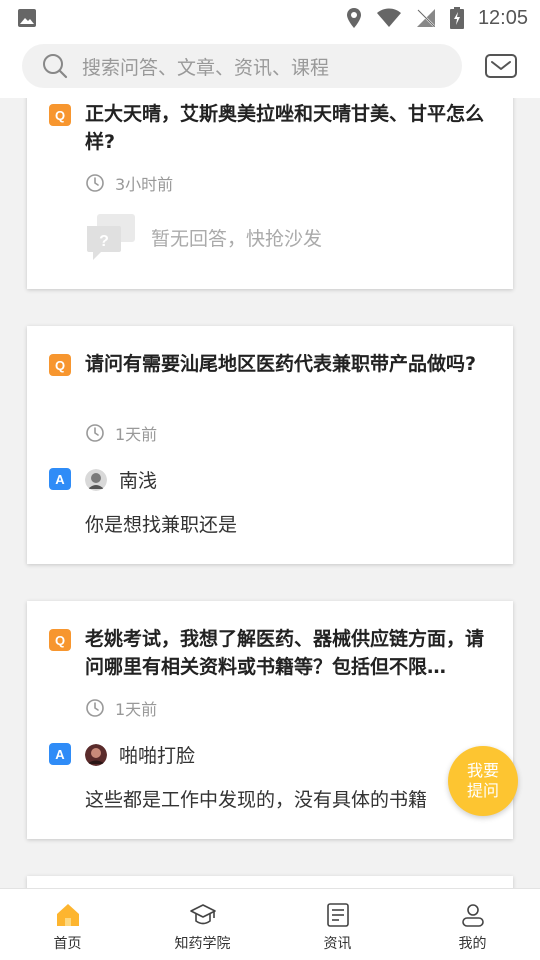 The image size is (540, 960). Describe the element at coordinates (425, 18) in the screenshot. I see `no-signal-icon` at that location.